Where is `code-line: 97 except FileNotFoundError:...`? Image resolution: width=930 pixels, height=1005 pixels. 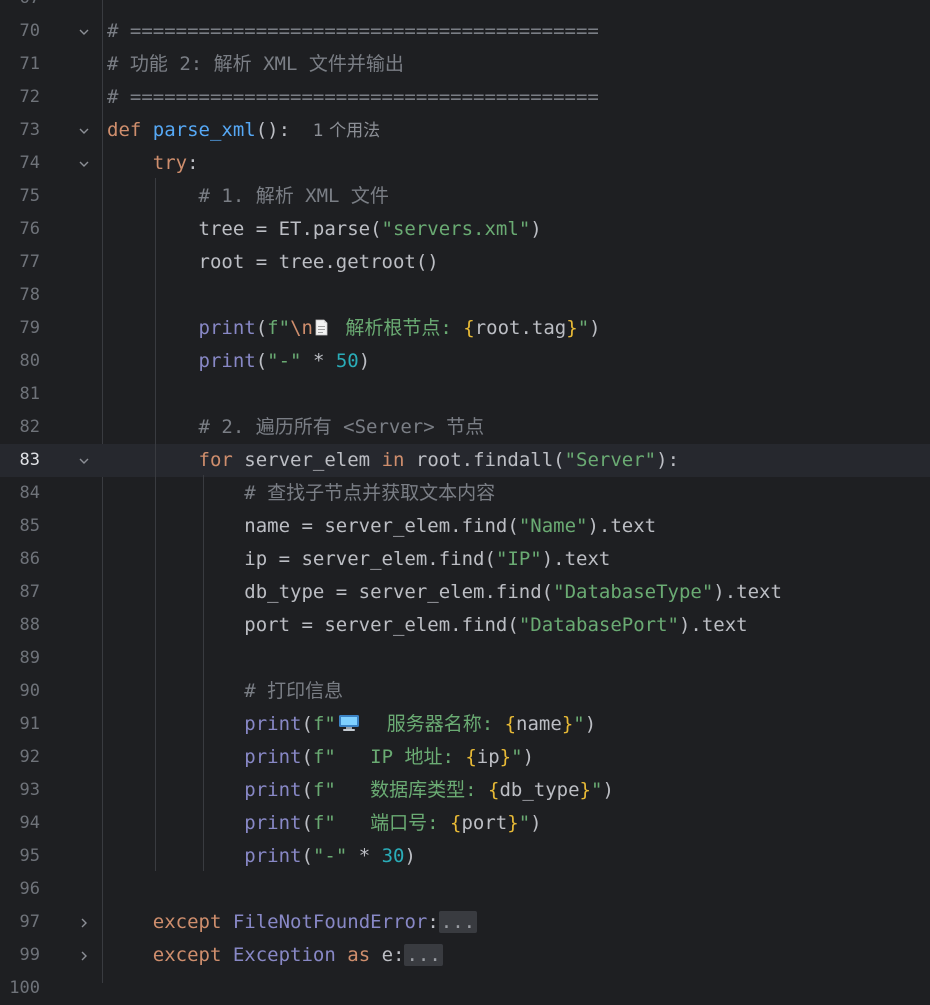
code-line: 97 except FileNotFoundError:... is located at coordinates (465, 922).